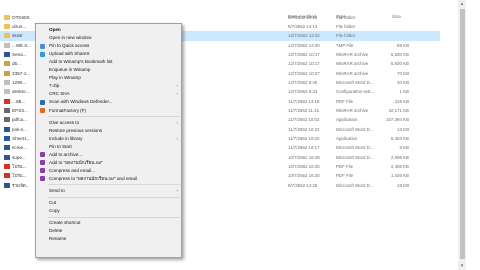 This screenshot has width=480, height=270. What do you see at coordinates (108, 231) in the screenshot?
I see `menu-item-delete: Delete` at bounding box center [108, 231].